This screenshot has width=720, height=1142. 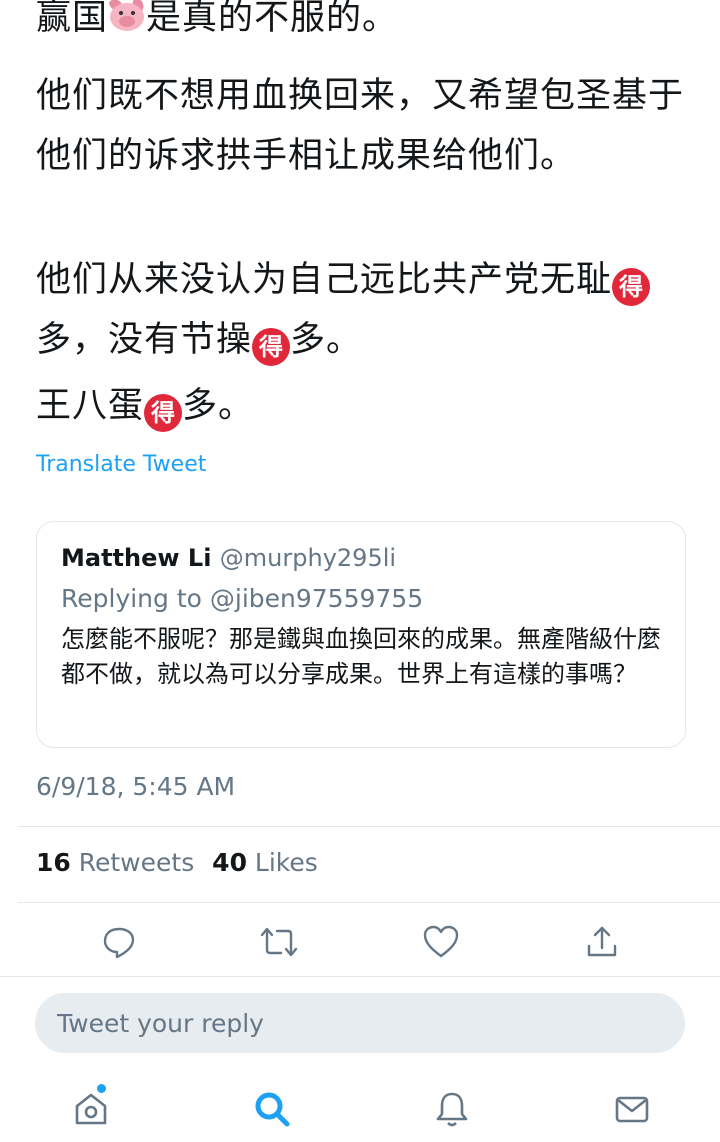 What do you see at coordinates (286, 862) in the screenshot?
I see `likes-label: Likes` at bounding box center [286, 862].